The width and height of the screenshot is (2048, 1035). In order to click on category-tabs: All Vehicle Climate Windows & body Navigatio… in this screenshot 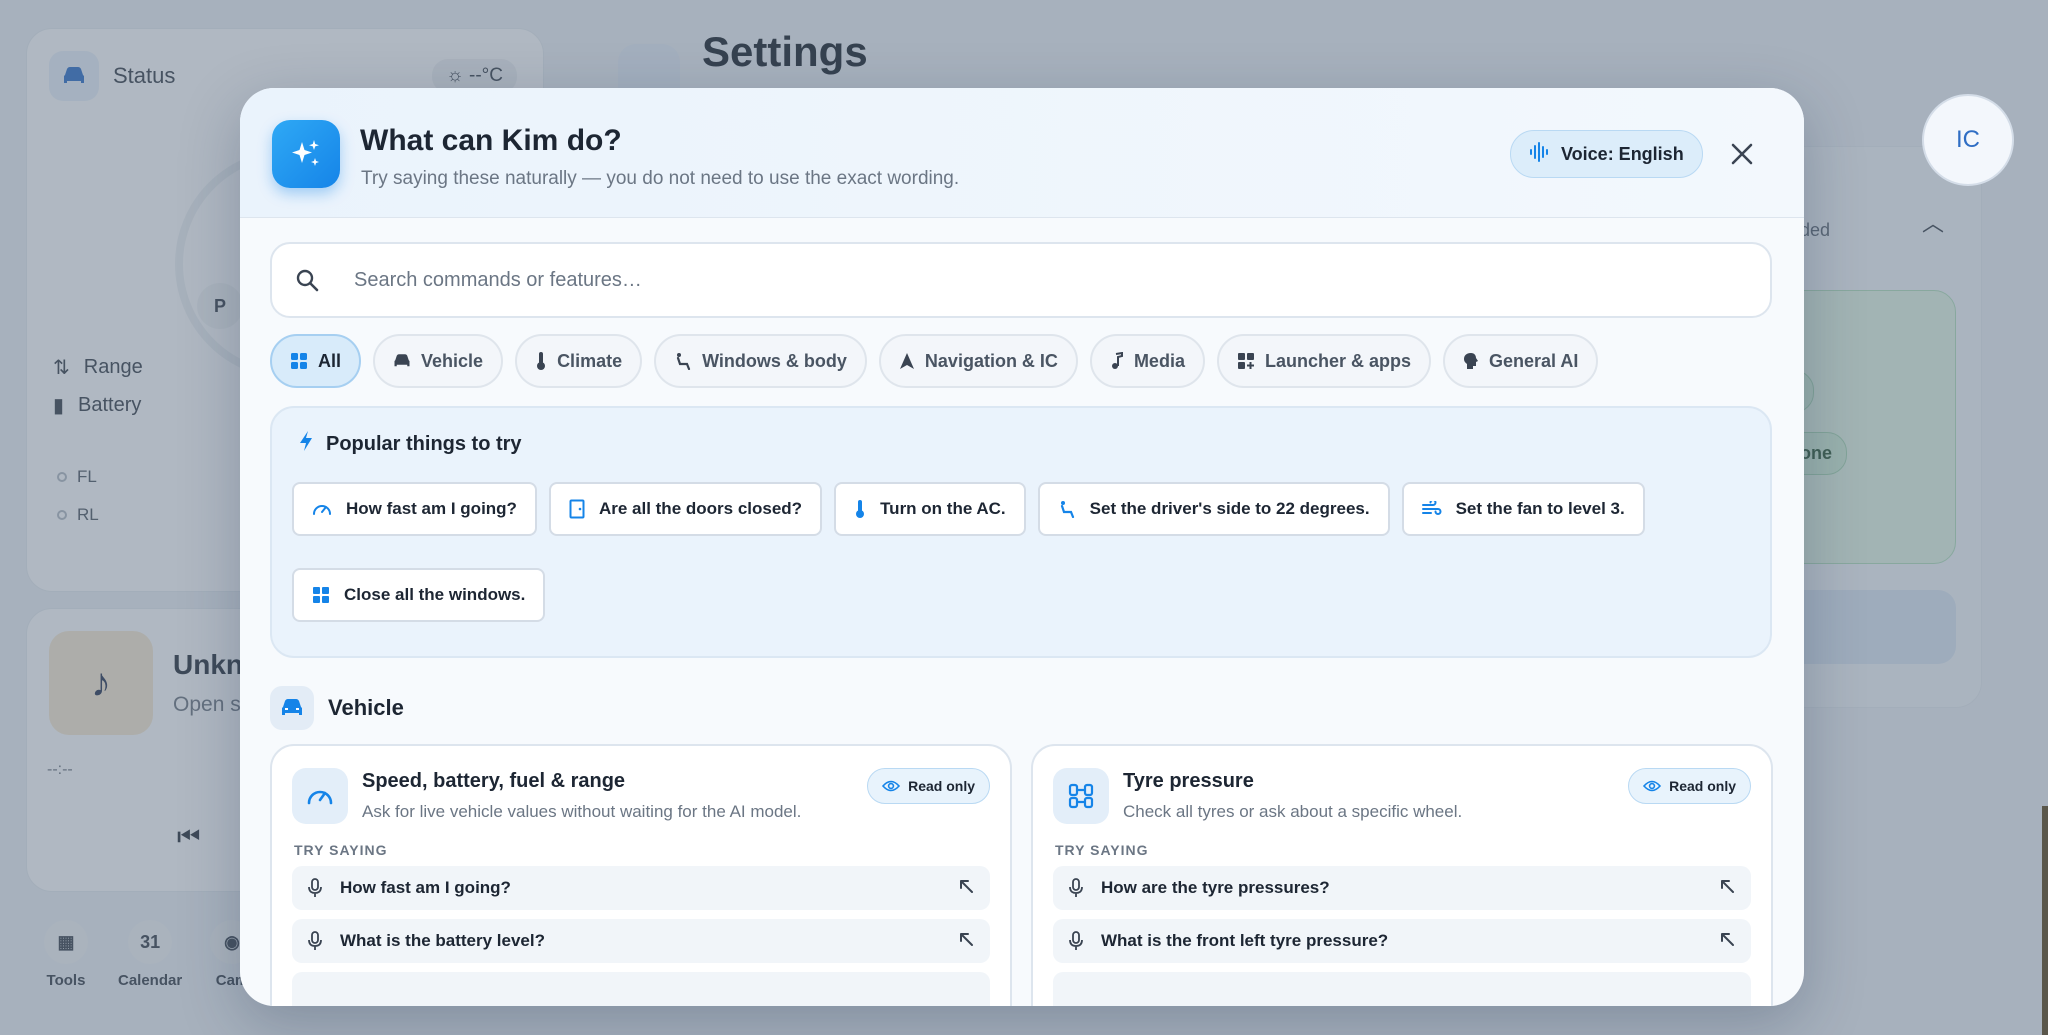, I will do `click(934, 361)`.